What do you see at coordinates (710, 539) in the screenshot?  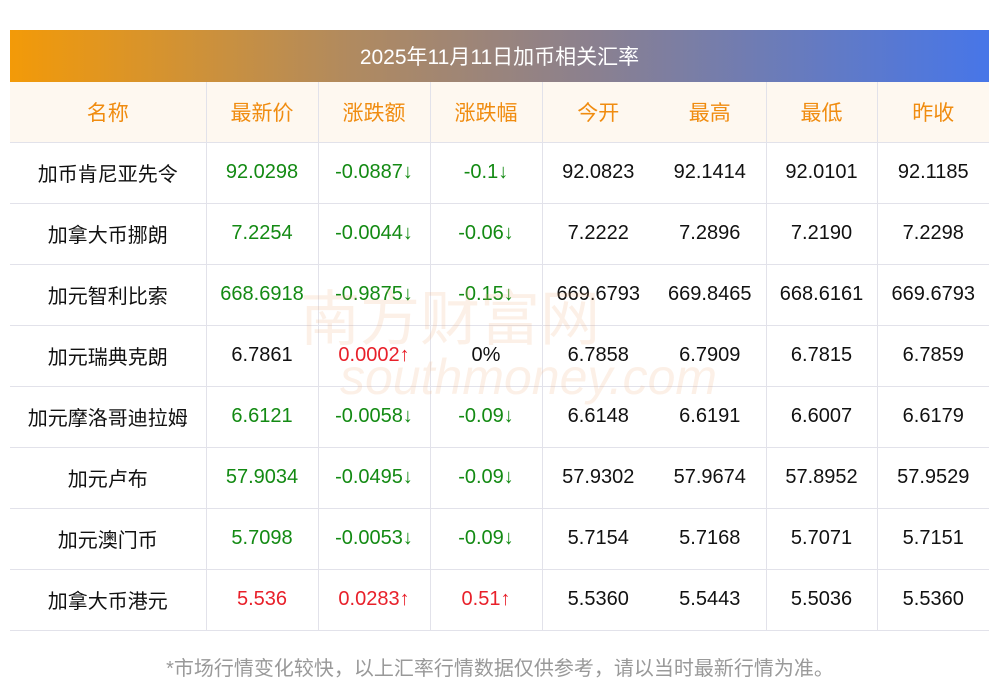 I see `cell-high: 5.7168` at bounding box center [710, 539].